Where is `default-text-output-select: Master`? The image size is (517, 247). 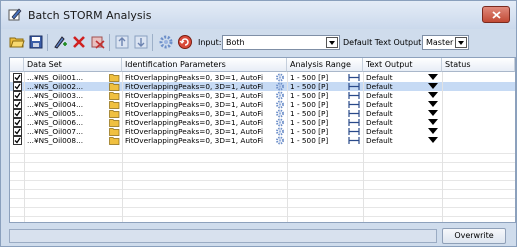
default-text-output-select: Master is located at coordinates (445, 42).